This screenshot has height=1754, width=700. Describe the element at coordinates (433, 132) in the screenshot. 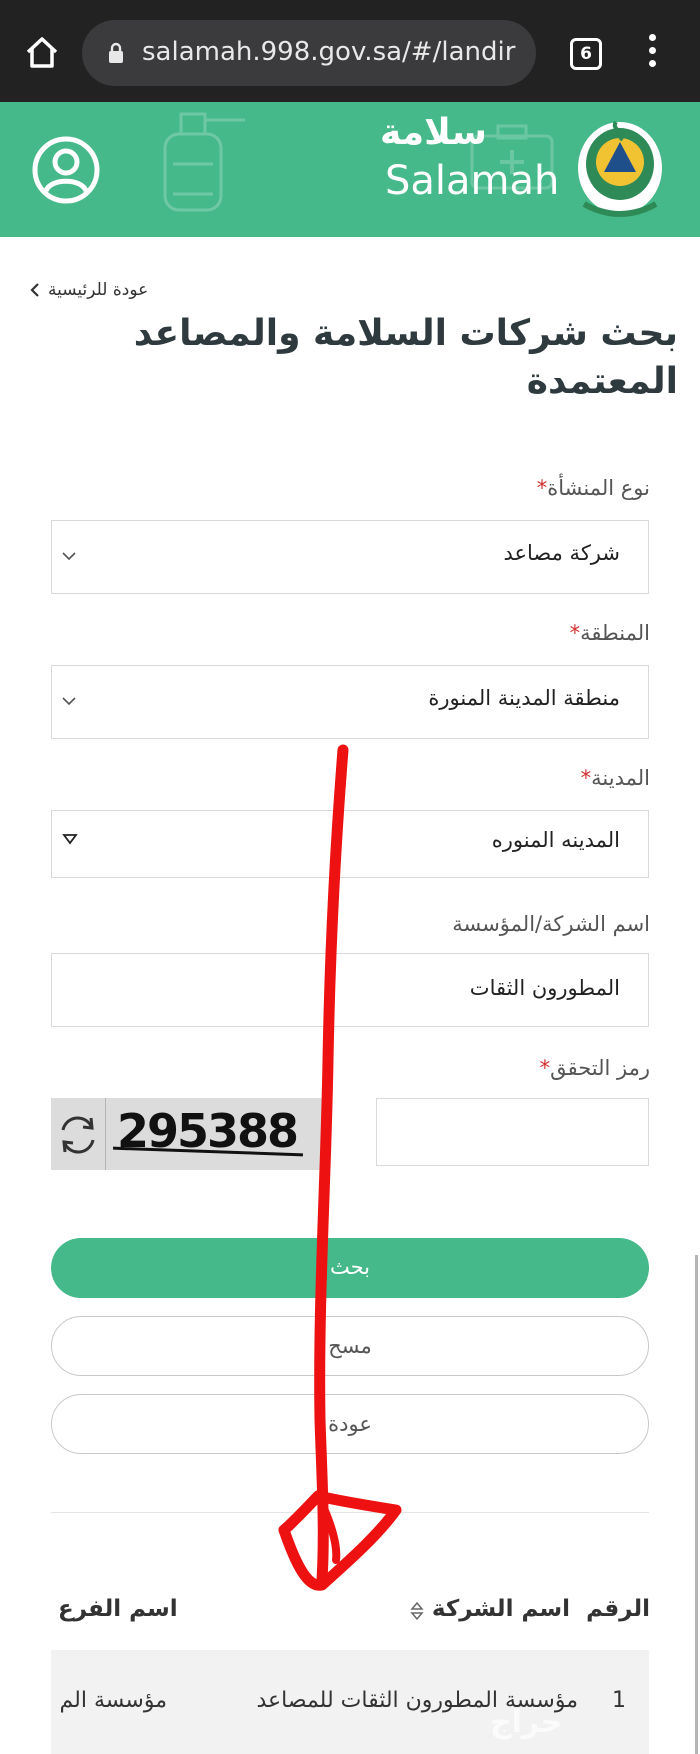

I see `brand-name-arabic: سلامة` at that location.